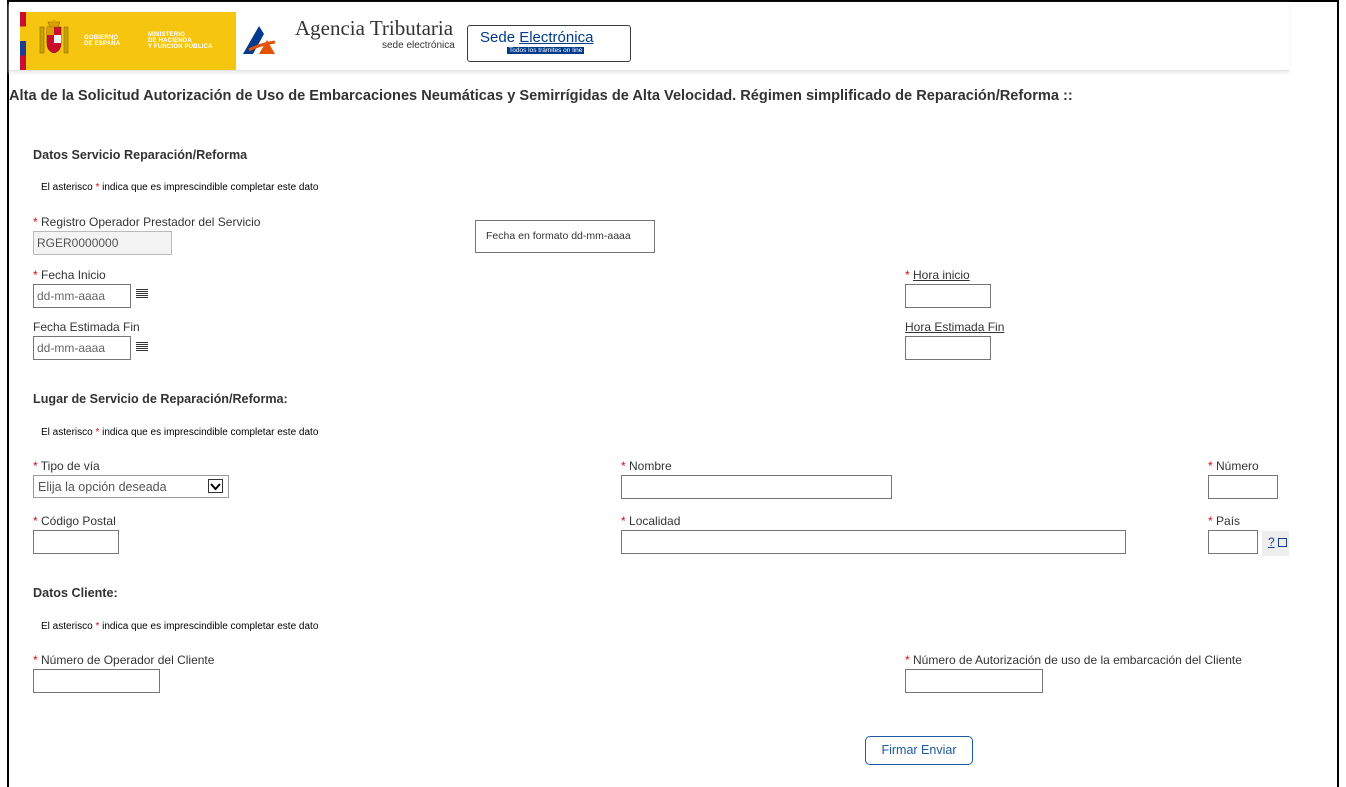 Image resolution: width=1346 pixels, height=787 pixels. Describe the element at coordinates (86, 327) in the screenshot. I see `fecha-fin-label: Fecha Estimada Fin` at that location.